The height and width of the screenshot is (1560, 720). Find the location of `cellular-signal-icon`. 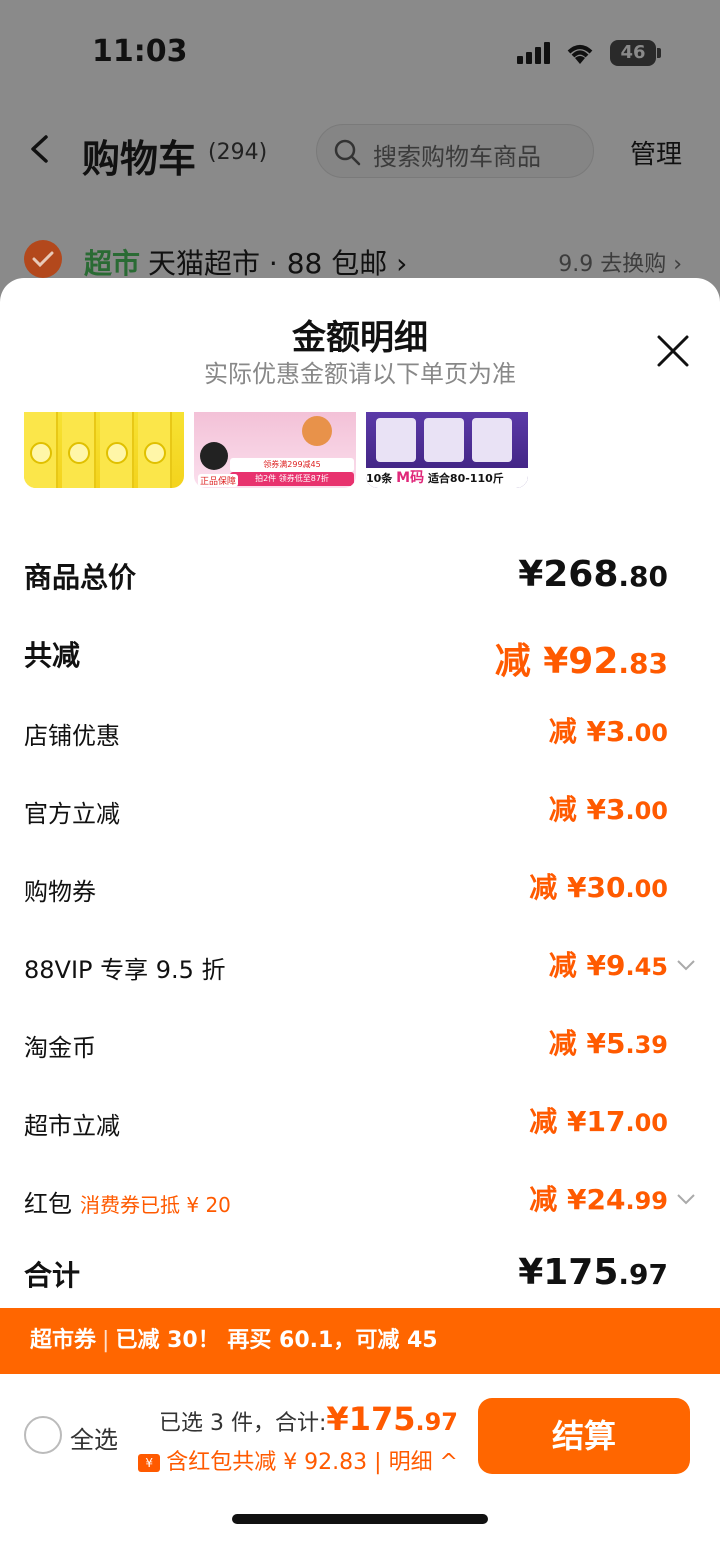

cellular-signal-icon is located at coordinates (535, 53).